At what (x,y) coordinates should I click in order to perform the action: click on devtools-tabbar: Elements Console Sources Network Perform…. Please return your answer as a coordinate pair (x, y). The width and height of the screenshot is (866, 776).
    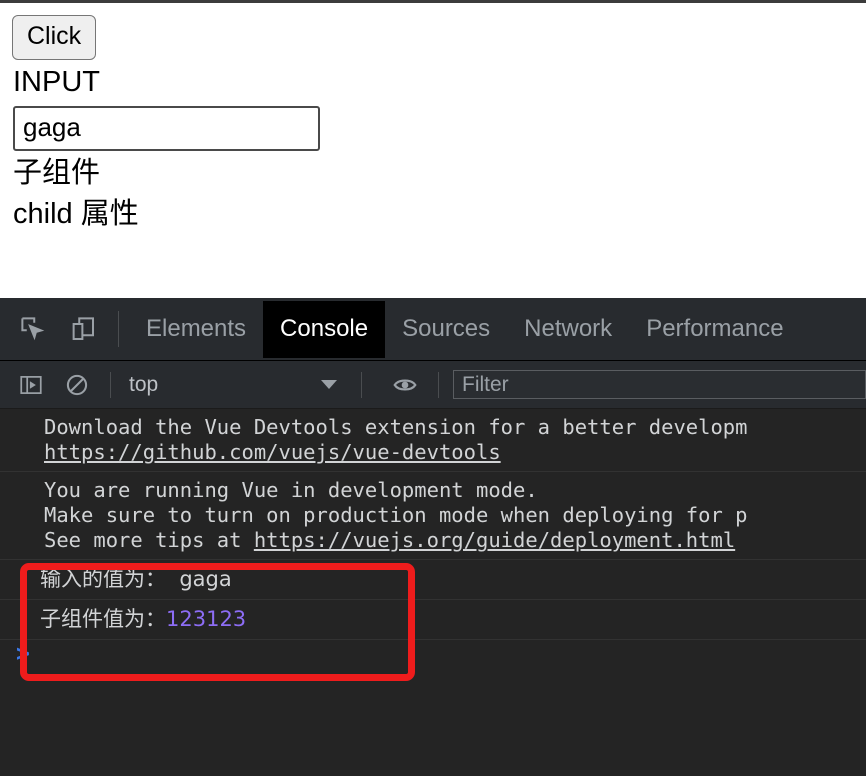
    Looking at the image, I should click on (433, 329).